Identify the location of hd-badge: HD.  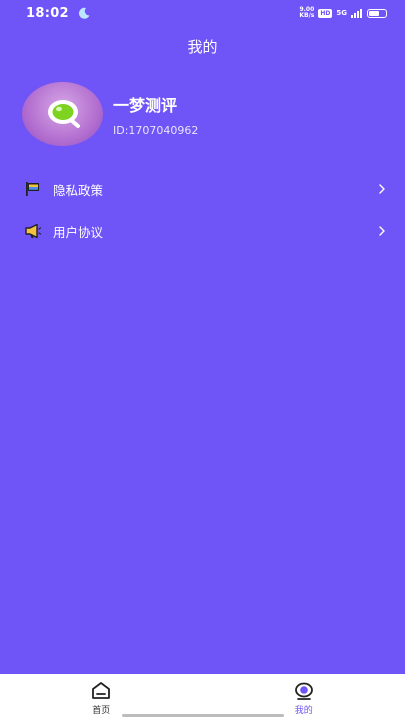
(325, 13).